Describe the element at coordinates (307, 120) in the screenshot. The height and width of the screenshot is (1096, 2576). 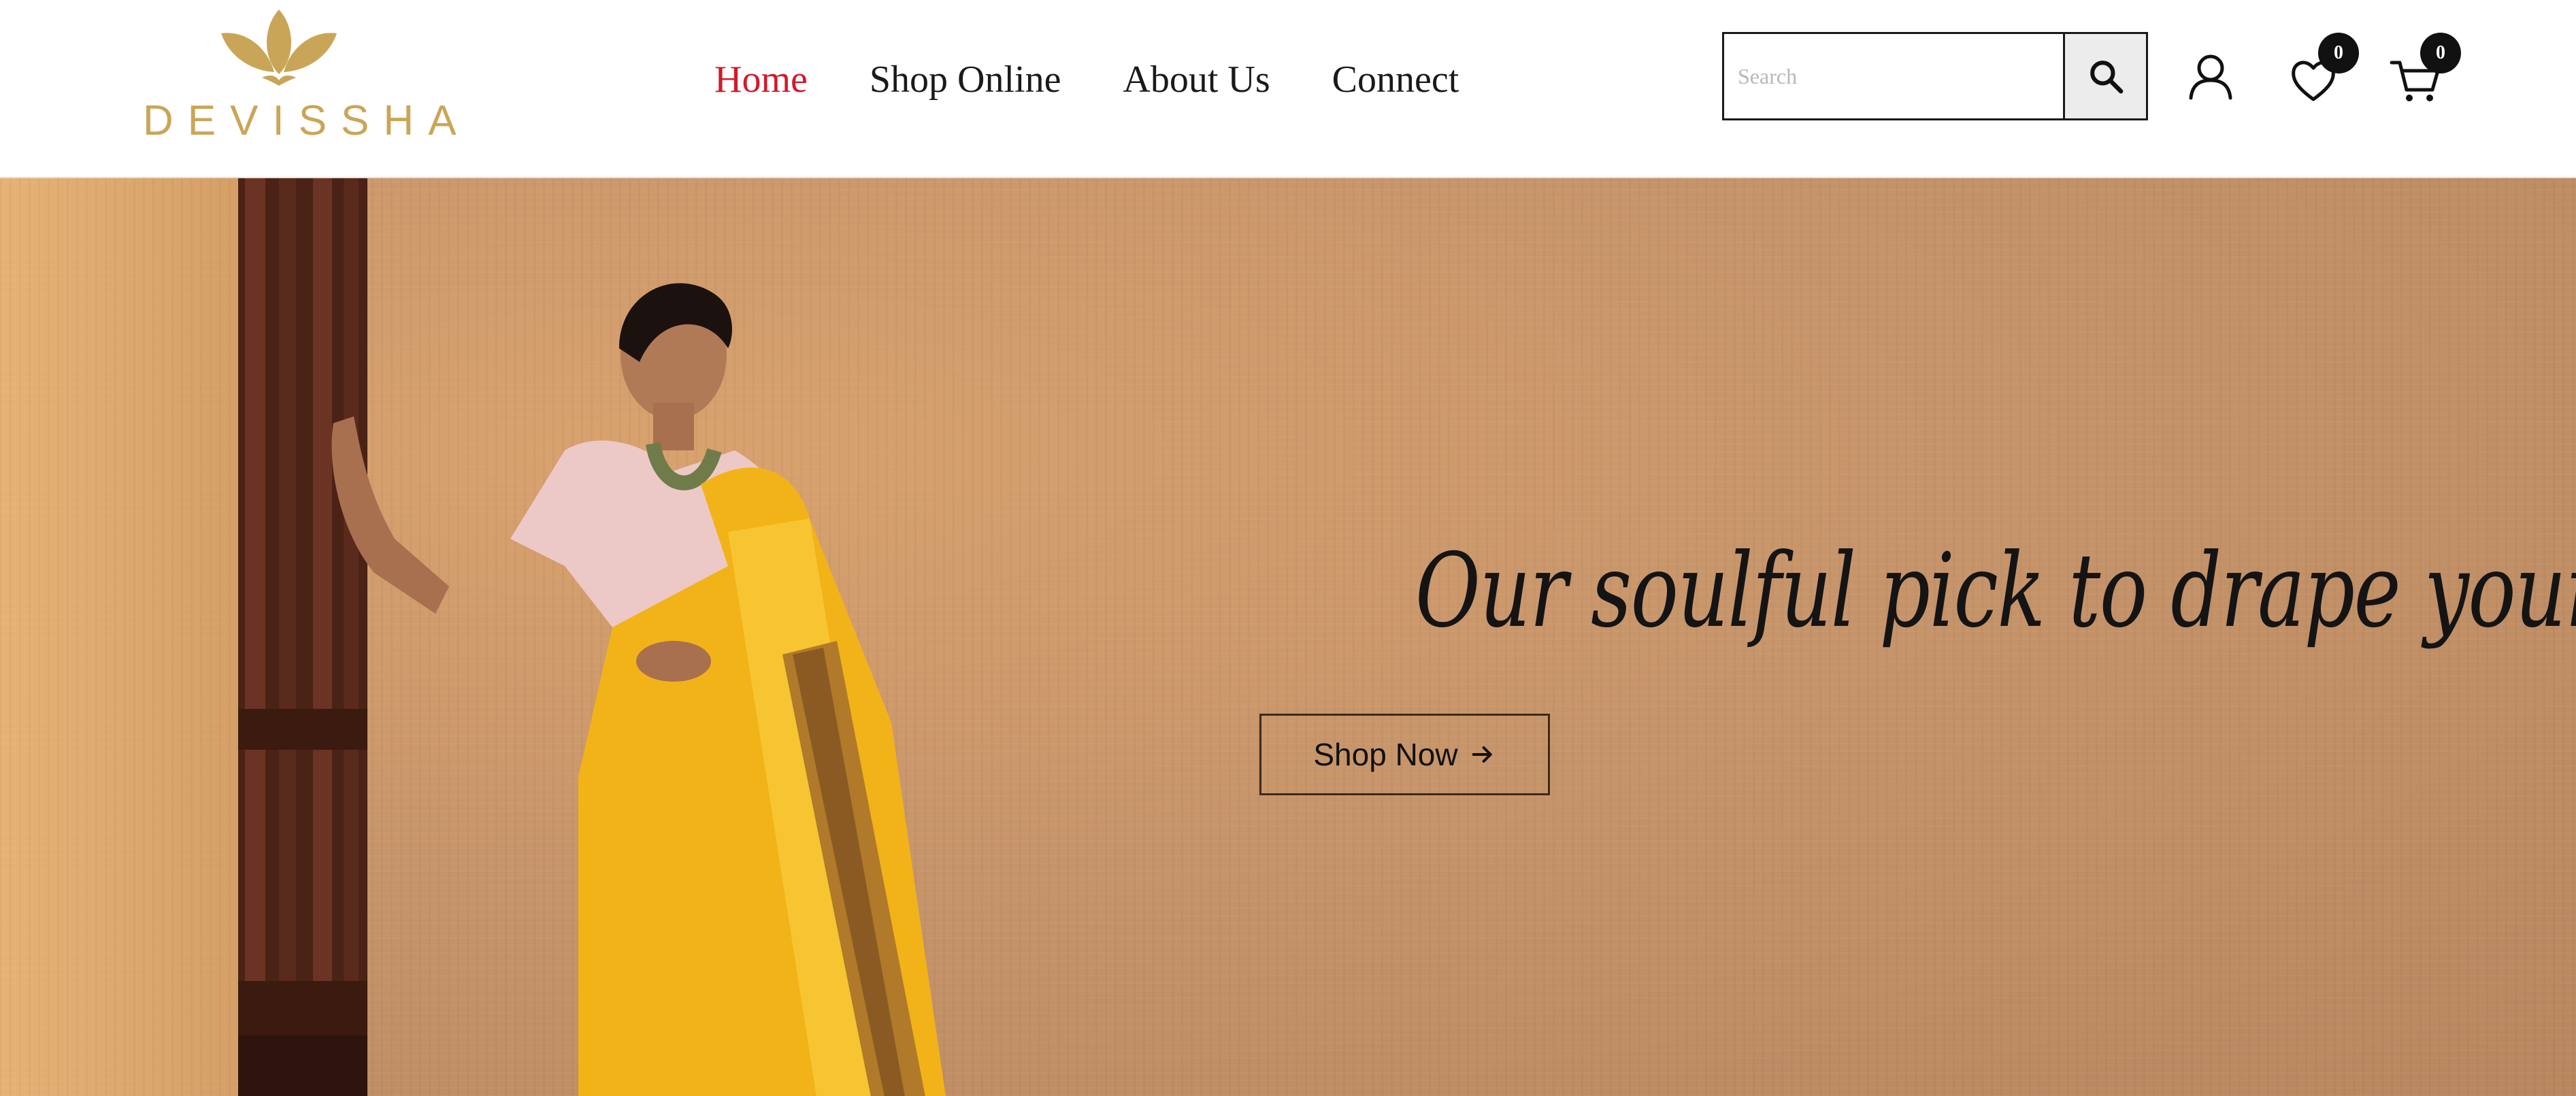
I see `brand-name: DEVISSHA` at that location.